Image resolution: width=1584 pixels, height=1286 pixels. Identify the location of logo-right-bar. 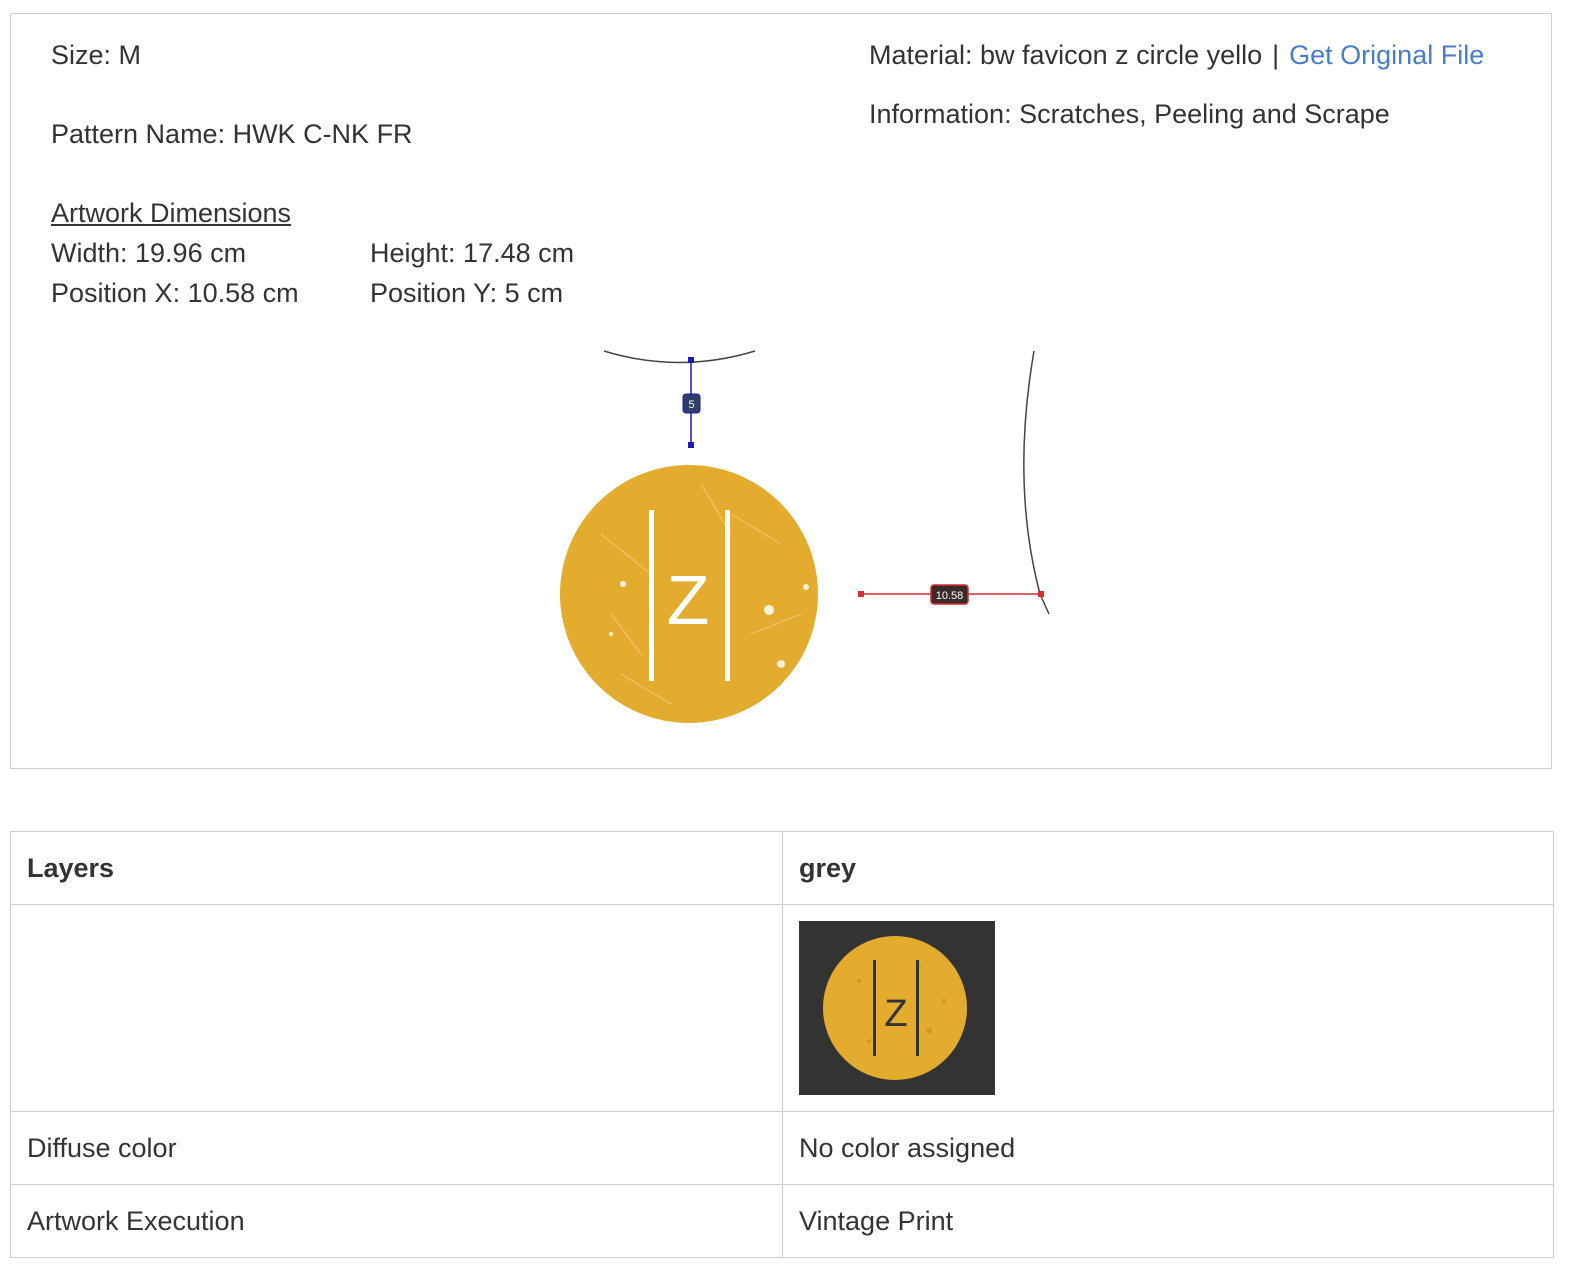
(727, 595).